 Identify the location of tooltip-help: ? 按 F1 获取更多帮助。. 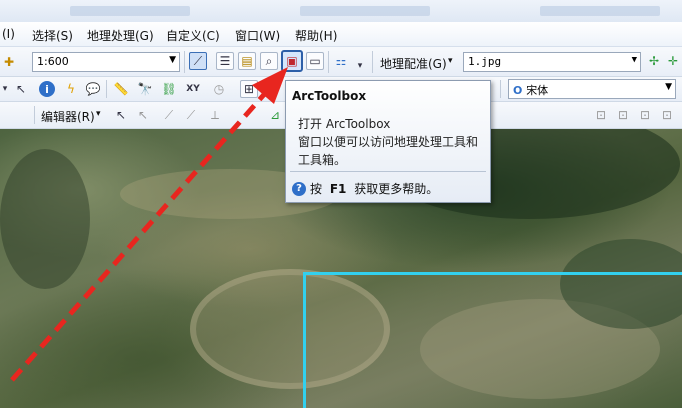
(365, 188).